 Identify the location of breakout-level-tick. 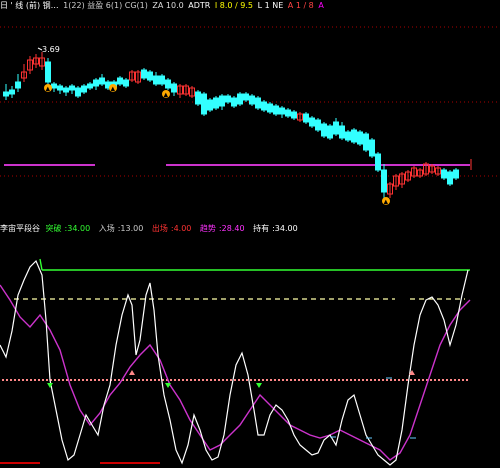
(41, 264).